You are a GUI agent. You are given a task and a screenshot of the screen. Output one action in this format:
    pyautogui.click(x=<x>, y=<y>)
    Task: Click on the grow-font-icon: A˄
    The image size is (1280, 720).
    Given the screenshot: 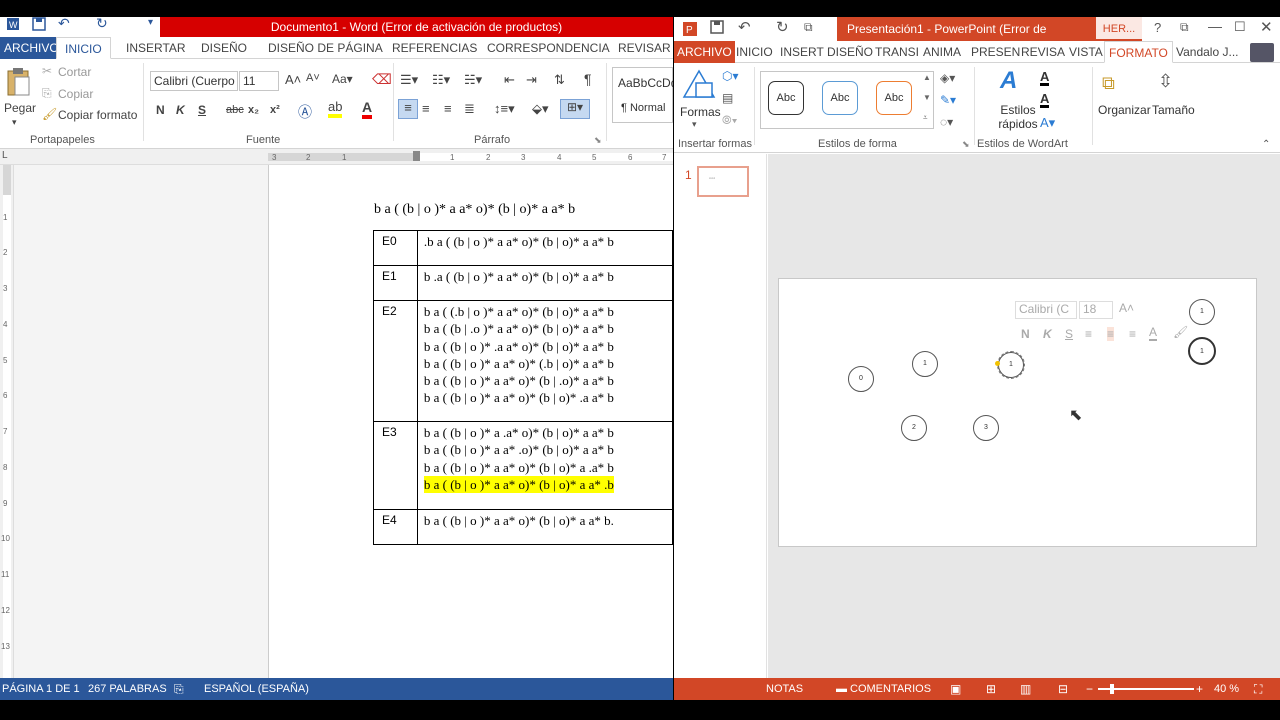 What is the action you would take?
    pyautogui.click(x=293, y=79)
    